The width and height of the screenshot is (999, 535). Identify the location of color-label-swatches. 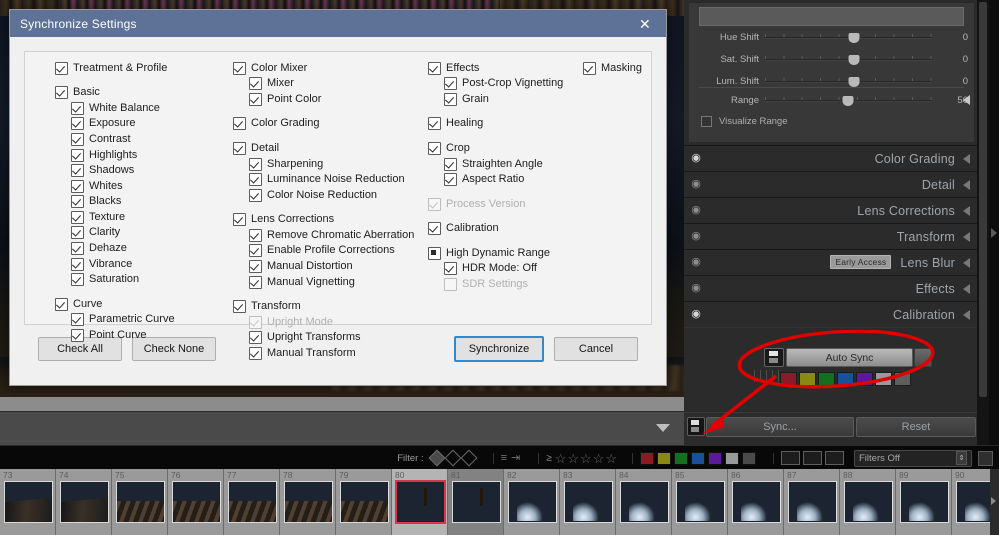
(850, 379).